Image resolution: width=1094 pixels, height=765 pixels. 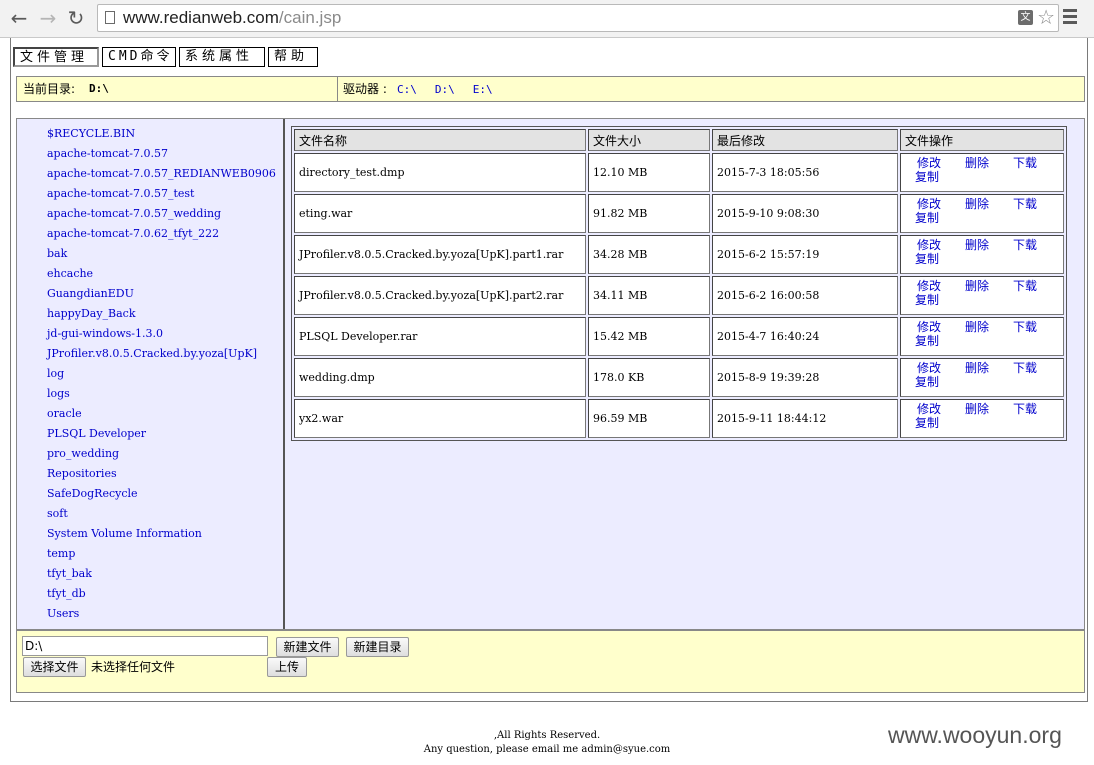 I want to click on menu-icon, so click(x=1070, y=17).